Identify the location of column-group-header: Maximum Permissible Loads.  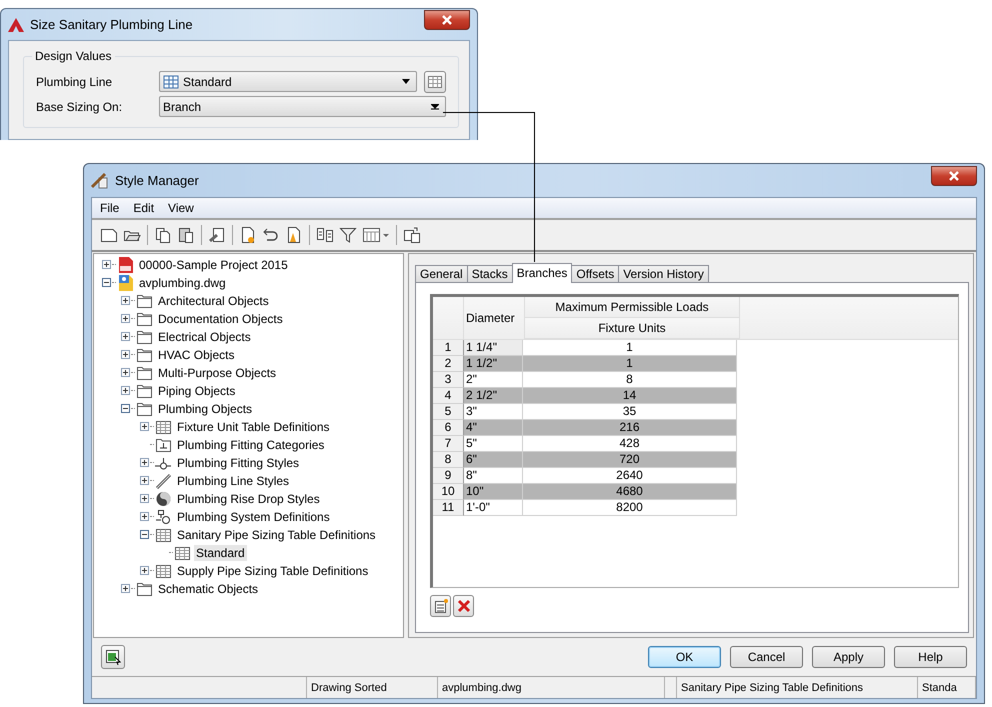
(632, 307).